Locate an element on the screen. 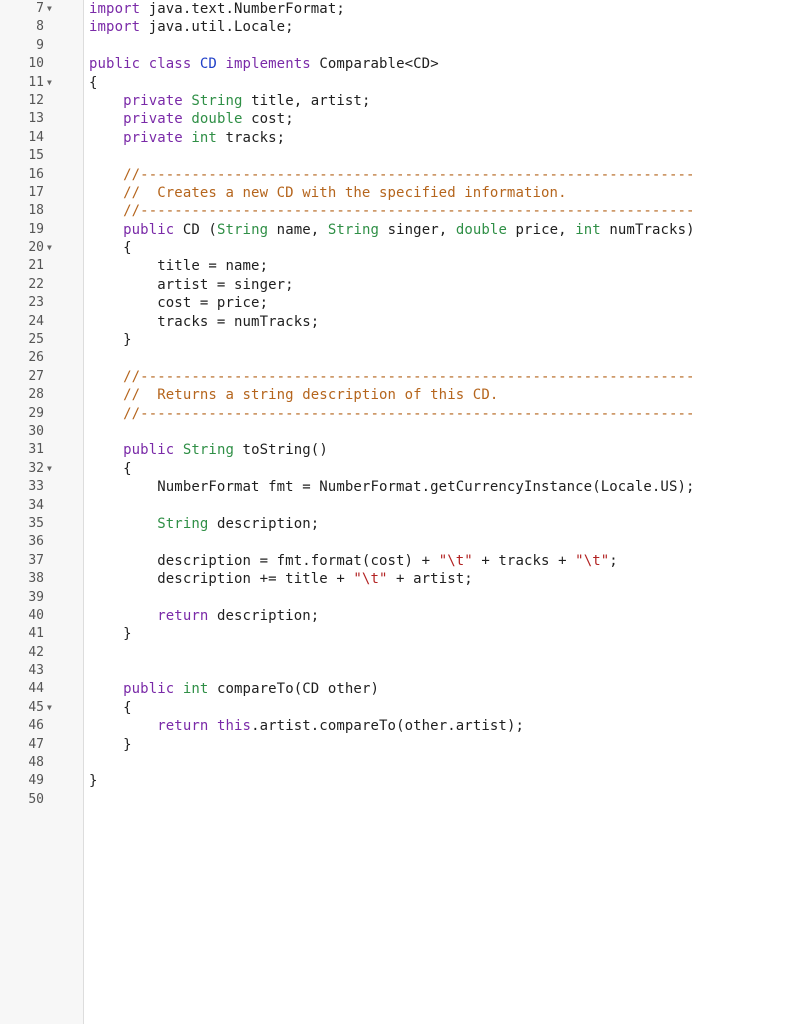  code-line: 31 public String toString() is located at coordinates (405, 450).